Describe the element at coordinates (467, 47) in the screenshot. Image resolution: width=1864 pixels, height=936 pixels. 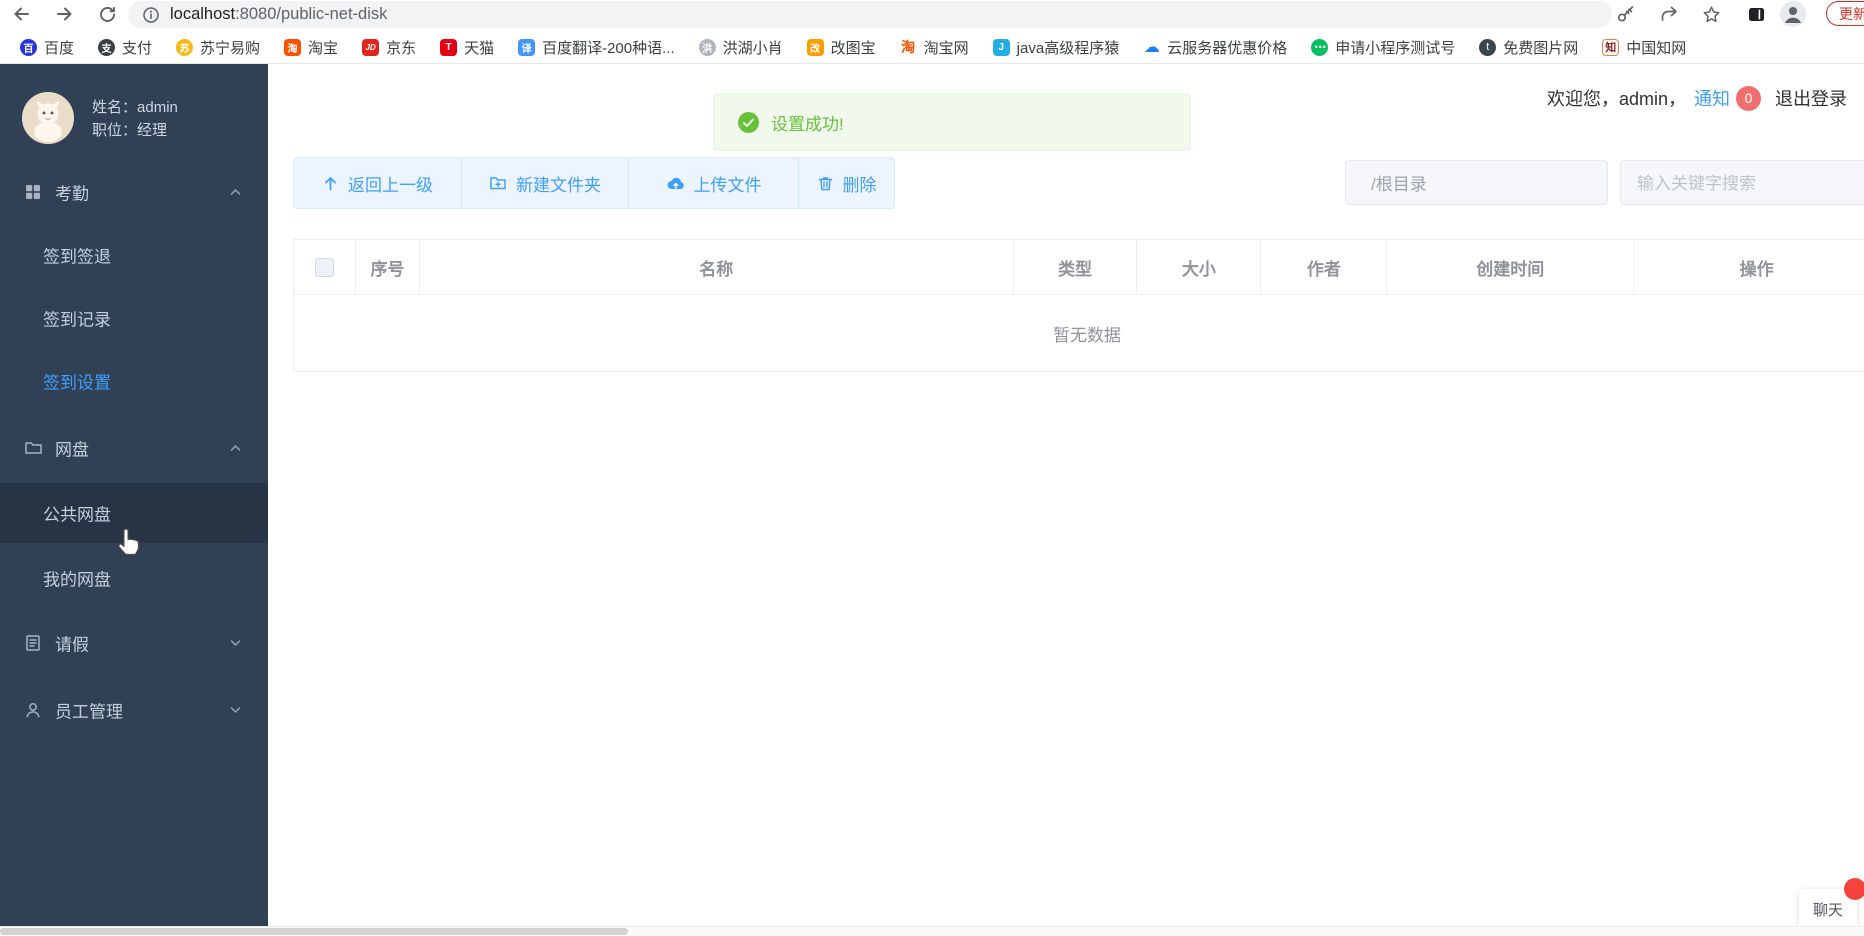
I see `bookmark-tmall: T 天猫` at that location.